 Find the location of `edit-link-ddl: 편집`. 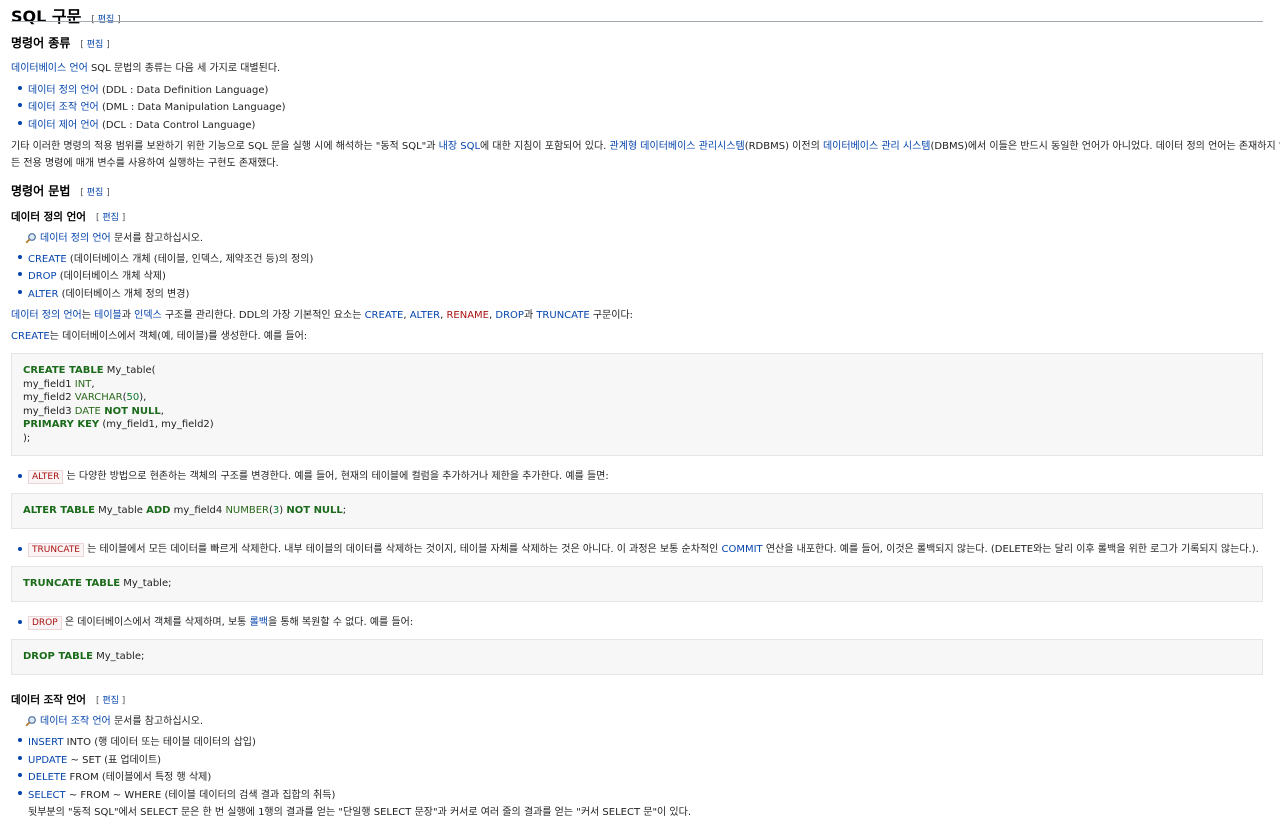

edit-link-ddl: 편집 is located at coordinates (110, 218).